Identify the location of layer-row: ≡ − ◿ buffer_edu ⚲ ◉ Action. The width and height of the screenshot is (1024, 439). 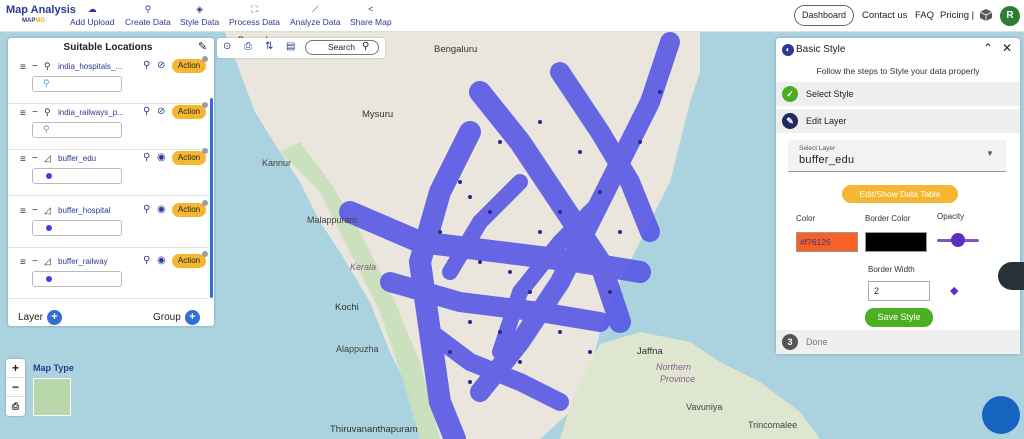
(108, 171).